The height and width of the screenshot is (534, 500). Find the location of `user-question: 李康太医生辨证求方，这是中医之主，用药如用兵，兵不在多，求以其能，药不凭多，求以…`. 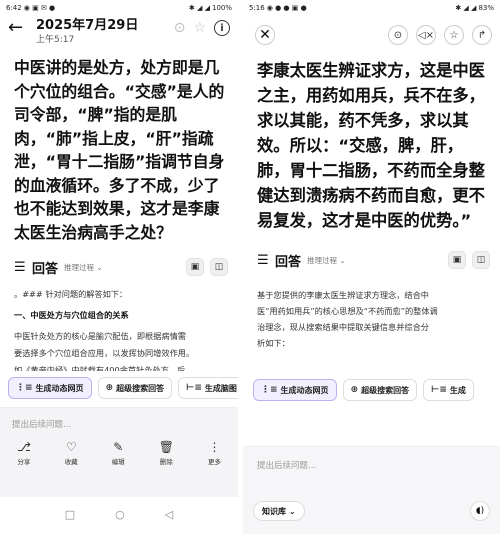

user-question: 李康太医生辨证求方，这是中医之主，用药如用兵，兵不在多，求以其能，药不凭多，求以… is located at coordinates (371, 145).